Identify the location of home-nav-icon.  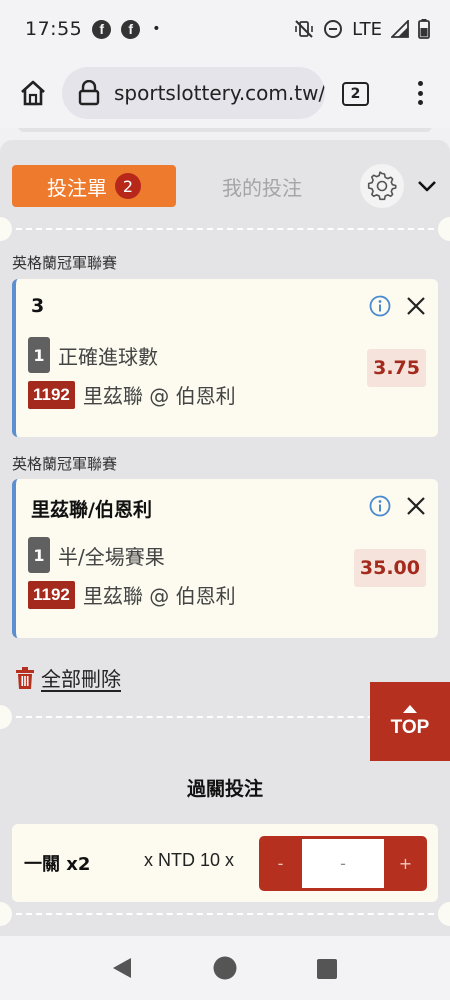
(225, 968).